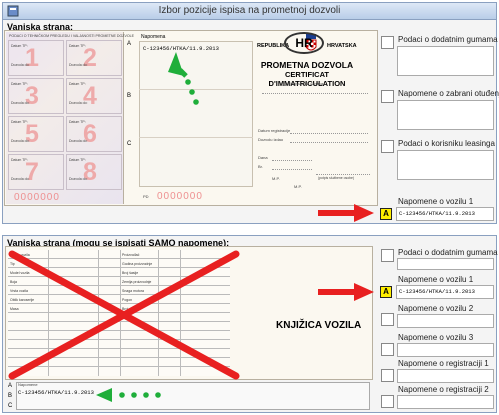  I want to click on serial-number: 0000000, so click(180, 196).